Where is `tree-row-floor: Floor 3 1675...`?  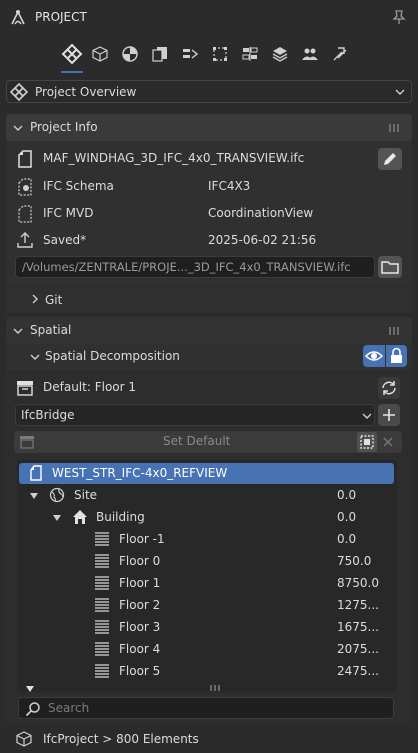 tree-row-floor: Floor 3 1675... is located at coordinates (206, 628).